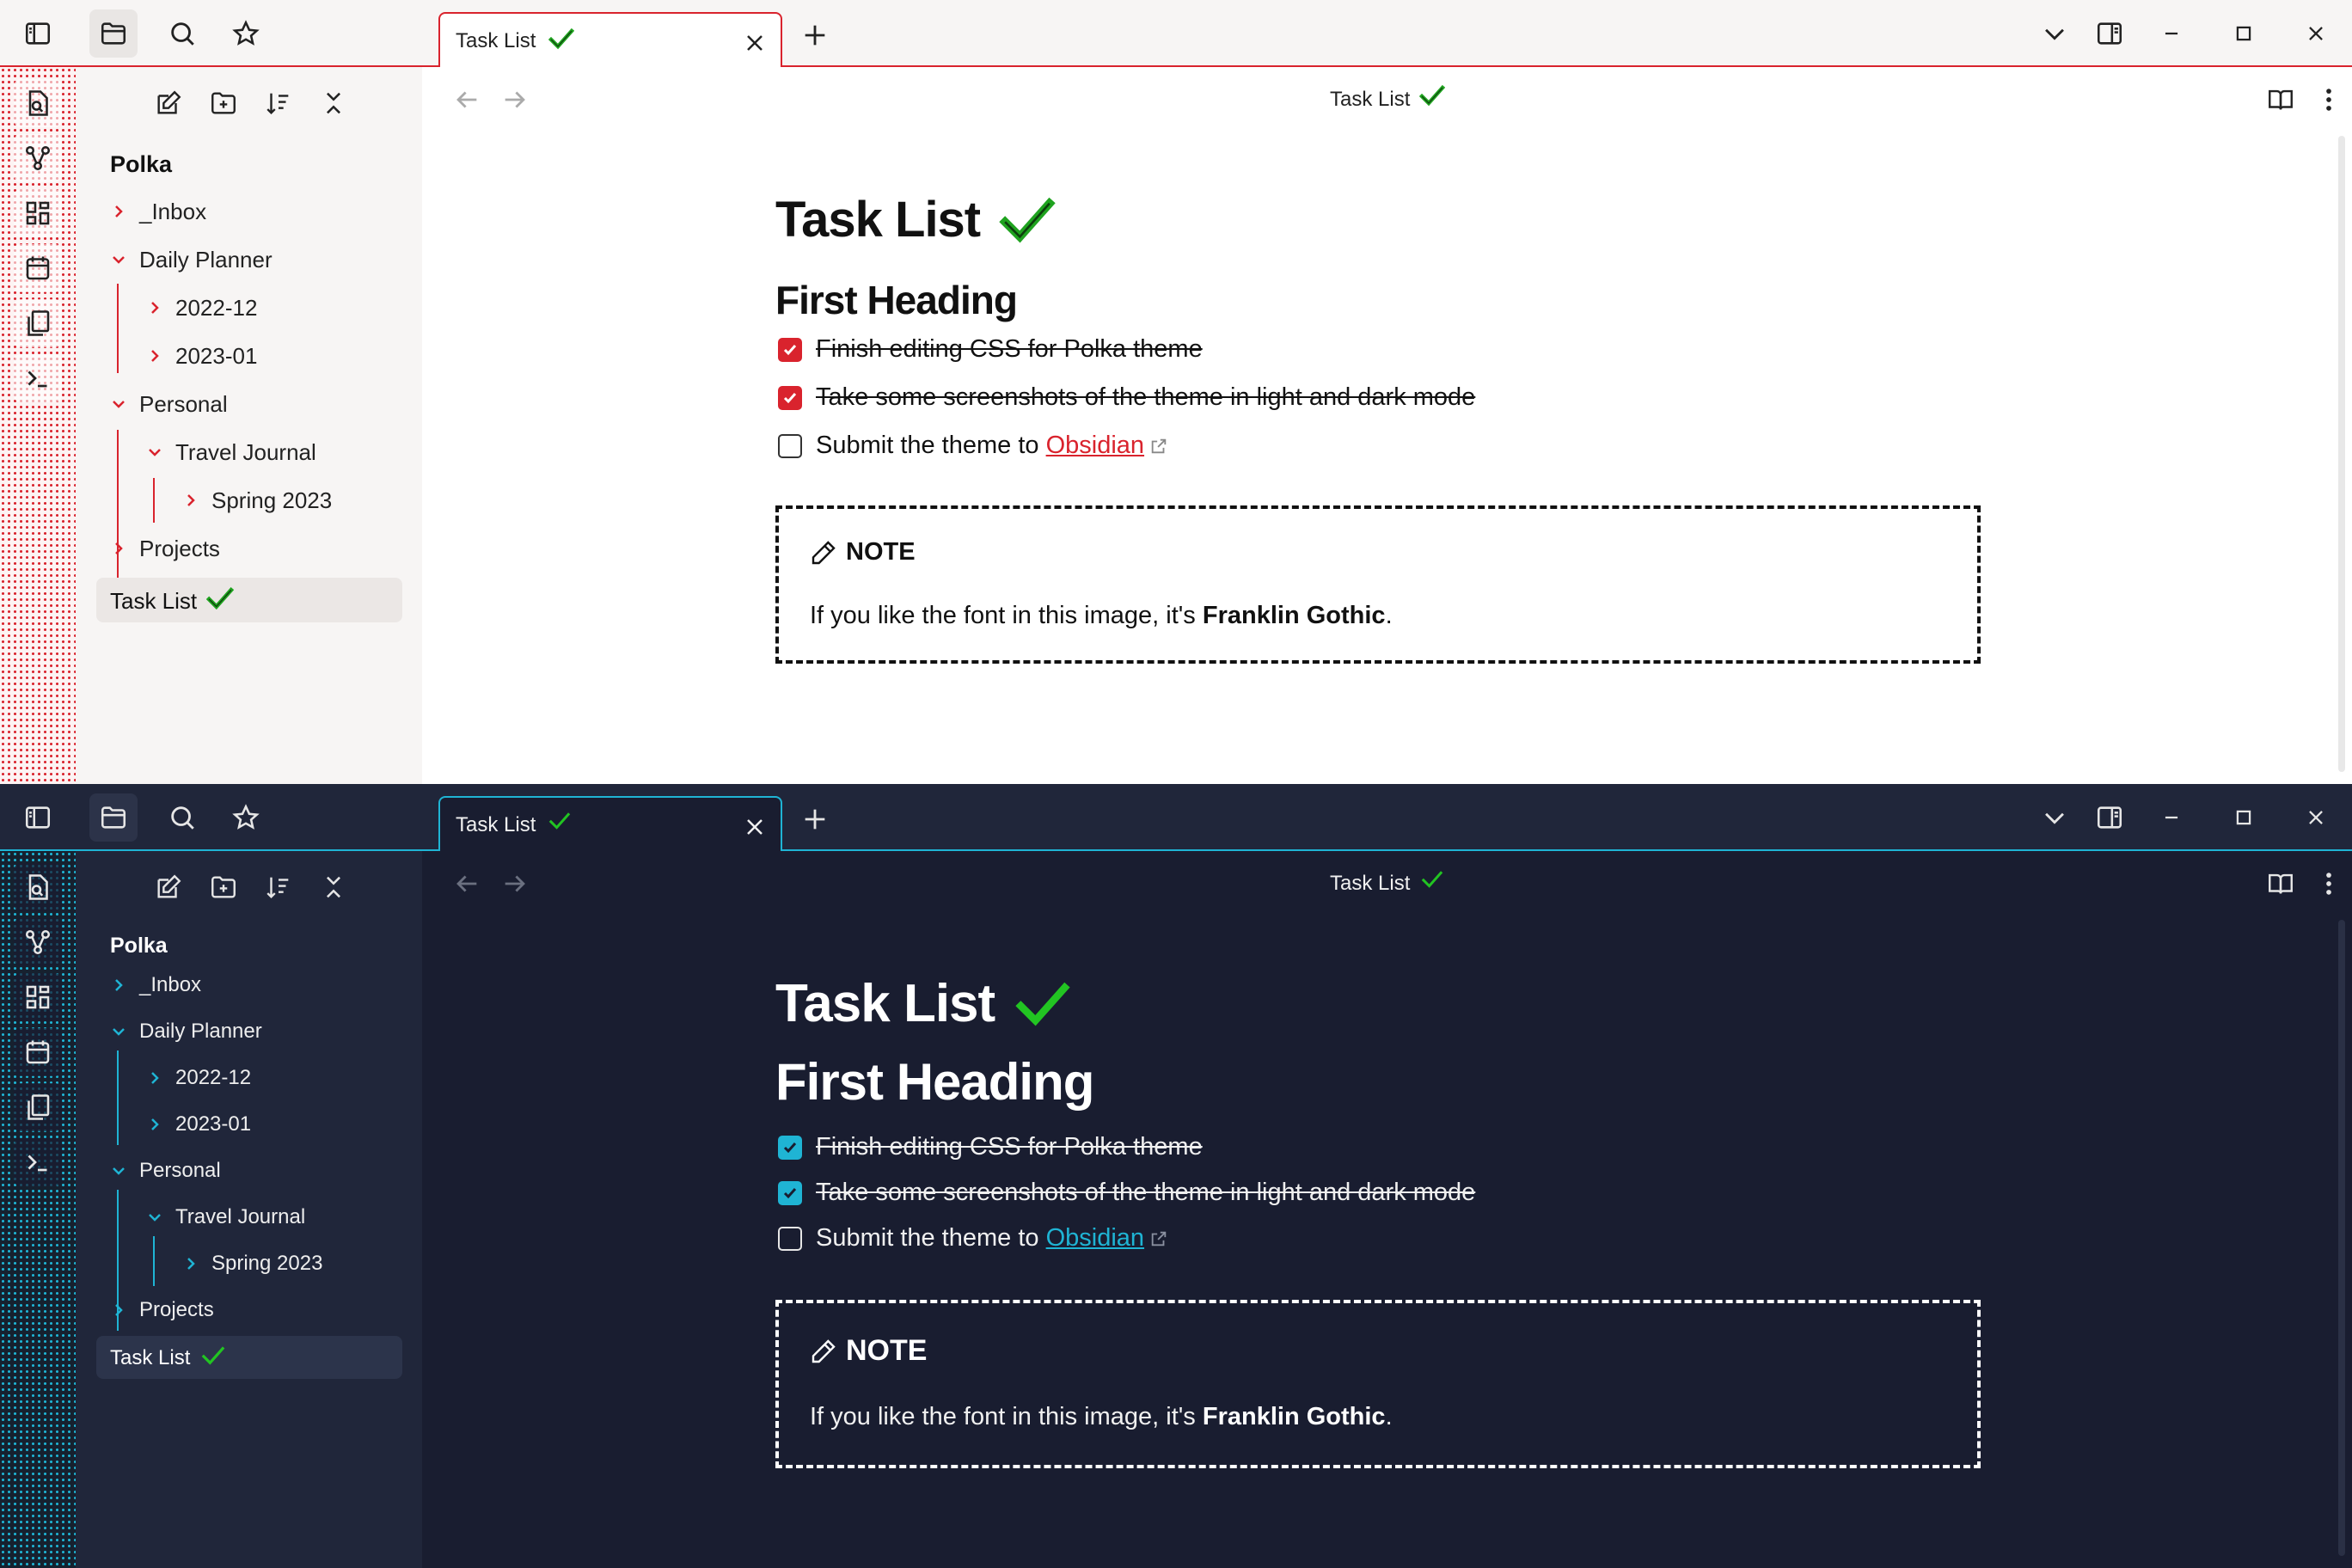 This screenshot has height=1568, width=2352. Describe the element at coordinates (1389, 1416) in the screenshot. I see `callout-text-end: .` at that location.